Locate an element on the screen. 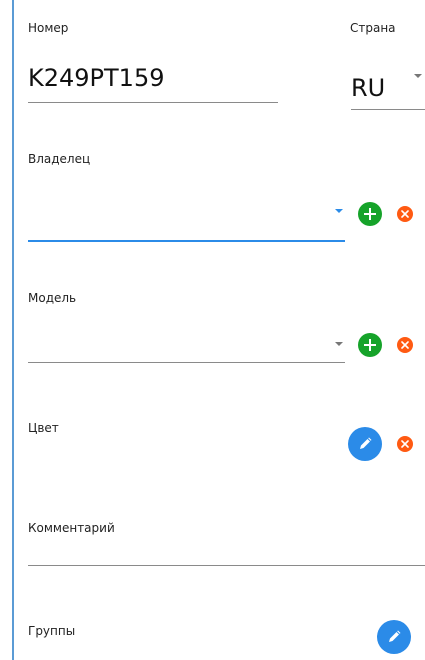 The image size is (425, 660). model-label: Модель is located at coordinates (52, 298).